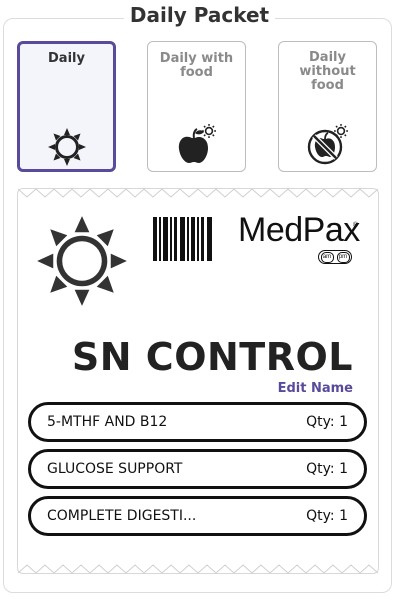  I want to click on am-pm-badge: am pm, so click(335, 257).